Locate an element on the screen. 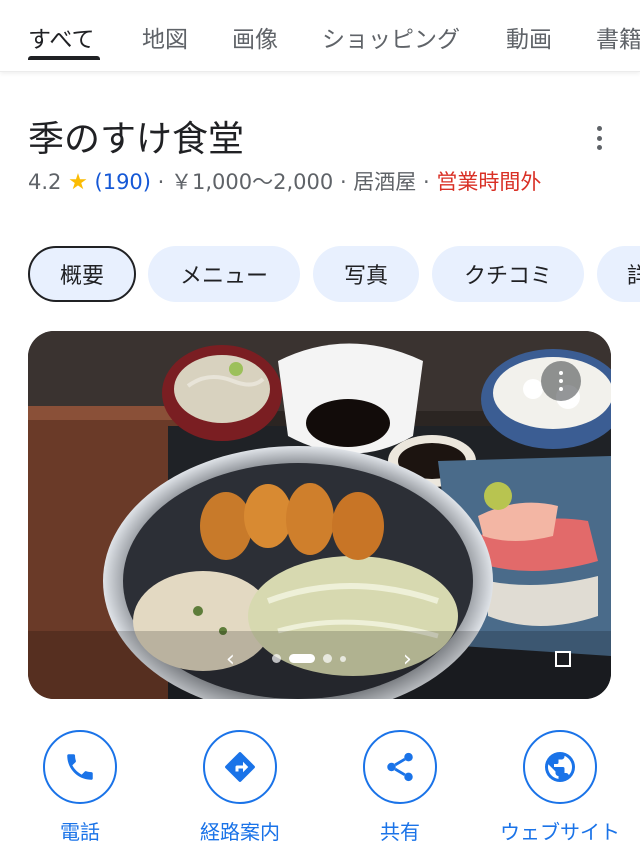  more-options-button is located at coordinates (599, 138).